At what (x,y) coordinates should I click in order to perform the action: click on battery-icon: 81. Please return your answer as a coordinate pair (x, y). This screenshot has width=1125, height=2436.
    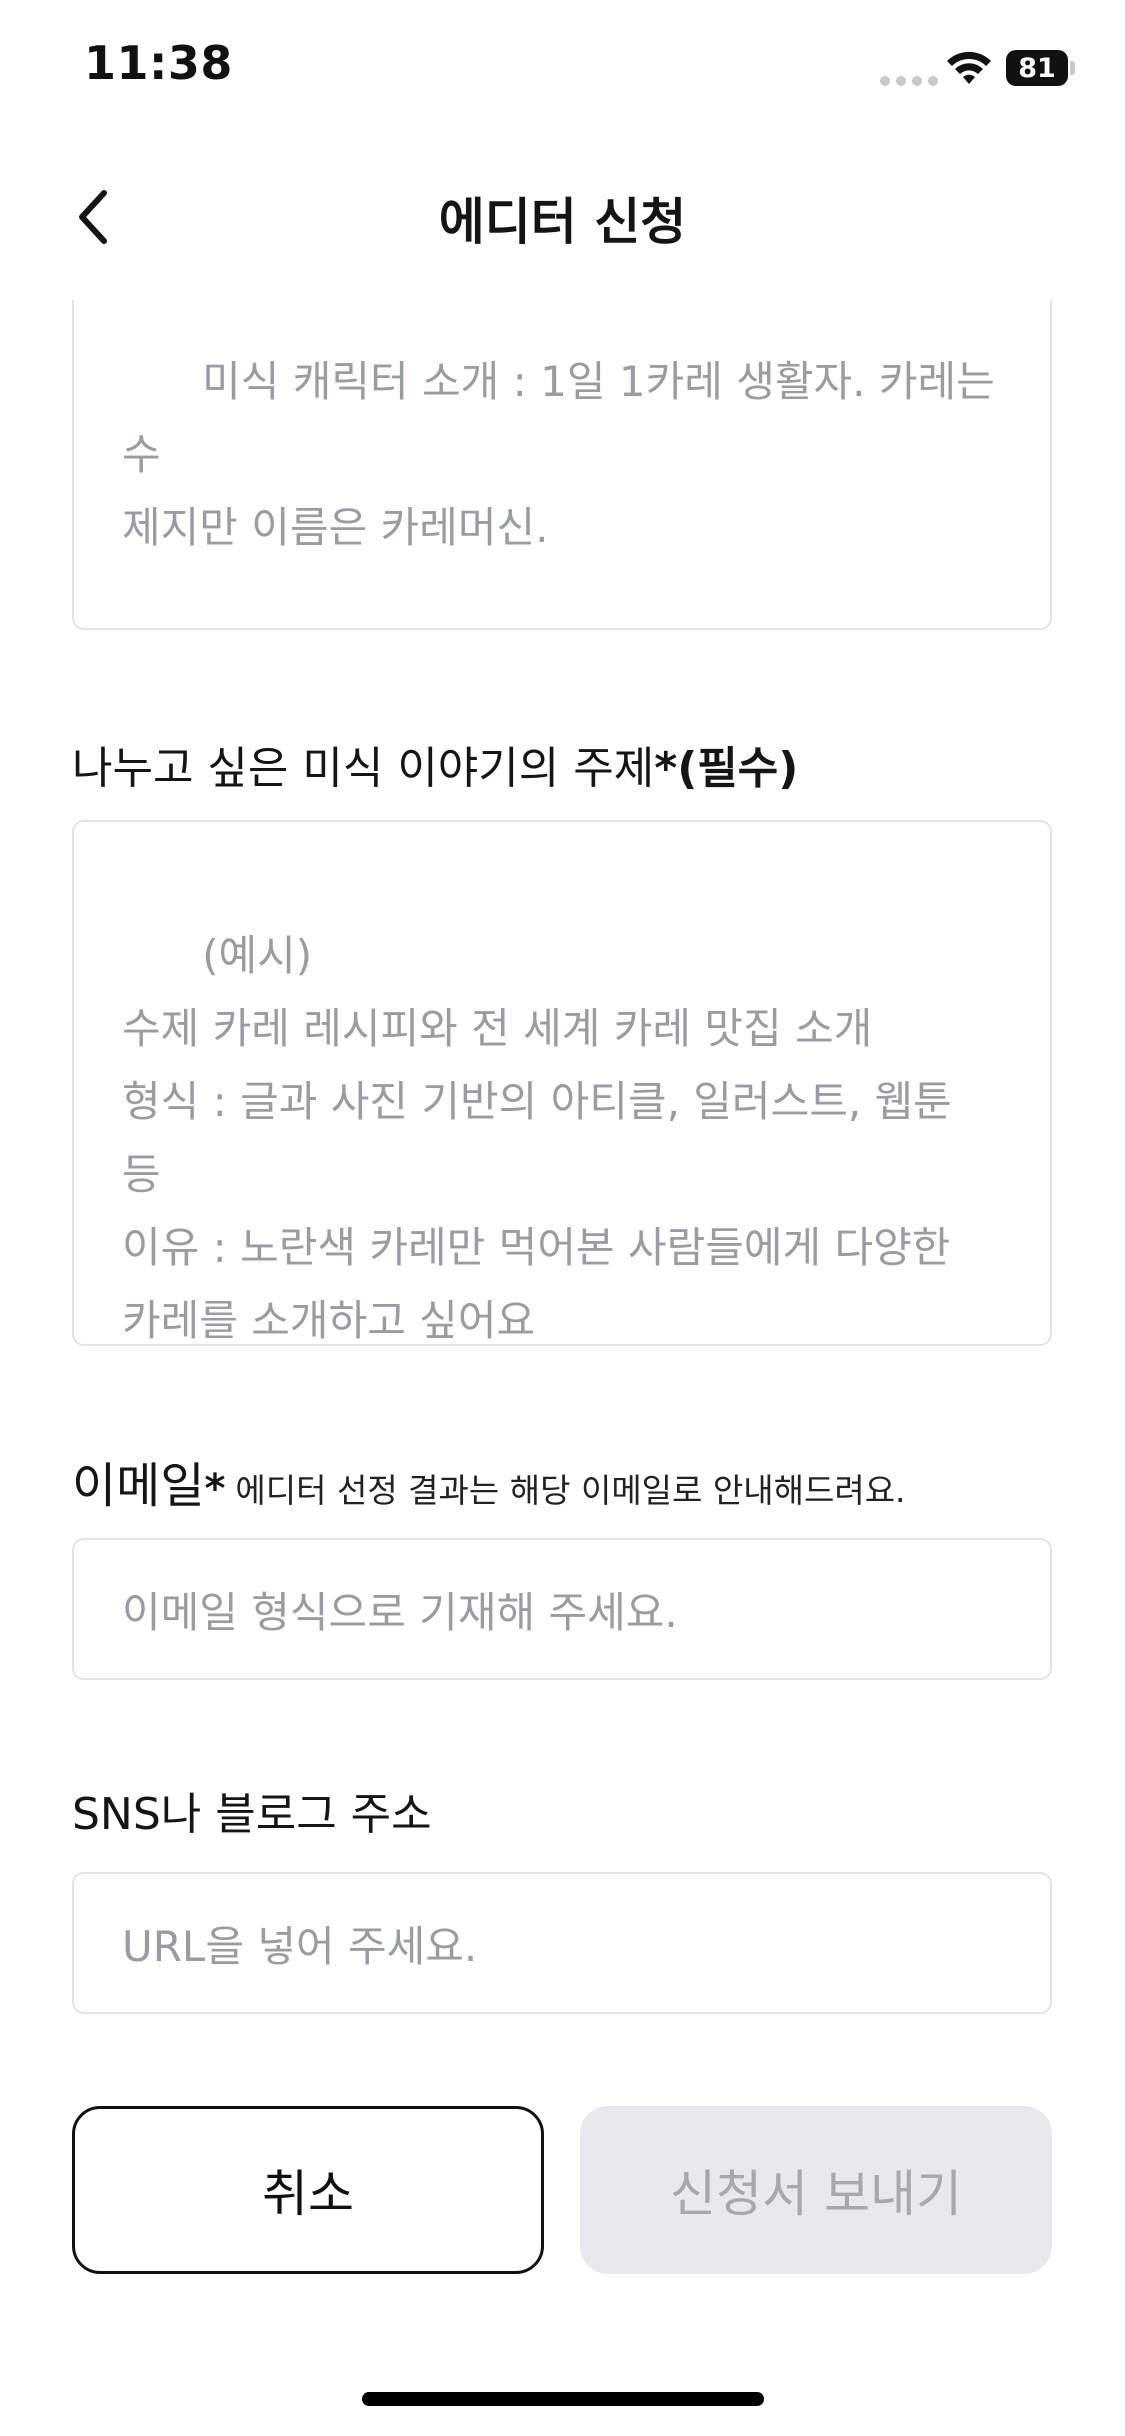
    Looking at the image, I should click on (1037, 68).